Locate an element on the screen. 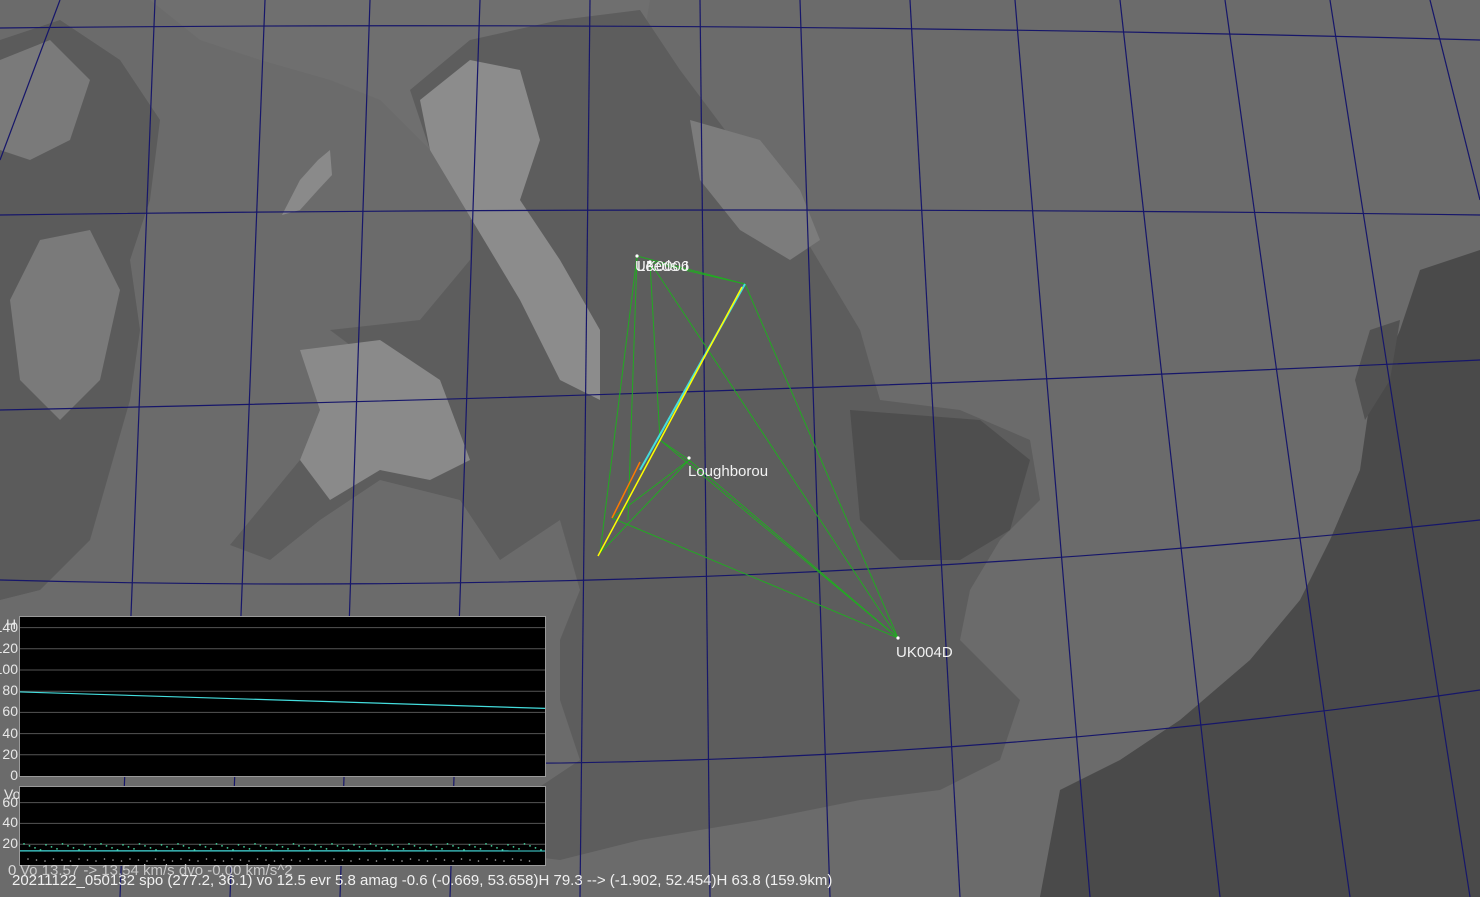 Image resolution: width=1480 pixels, height=897 pixels. station-label-j: J is located at coordinates (685, 266).